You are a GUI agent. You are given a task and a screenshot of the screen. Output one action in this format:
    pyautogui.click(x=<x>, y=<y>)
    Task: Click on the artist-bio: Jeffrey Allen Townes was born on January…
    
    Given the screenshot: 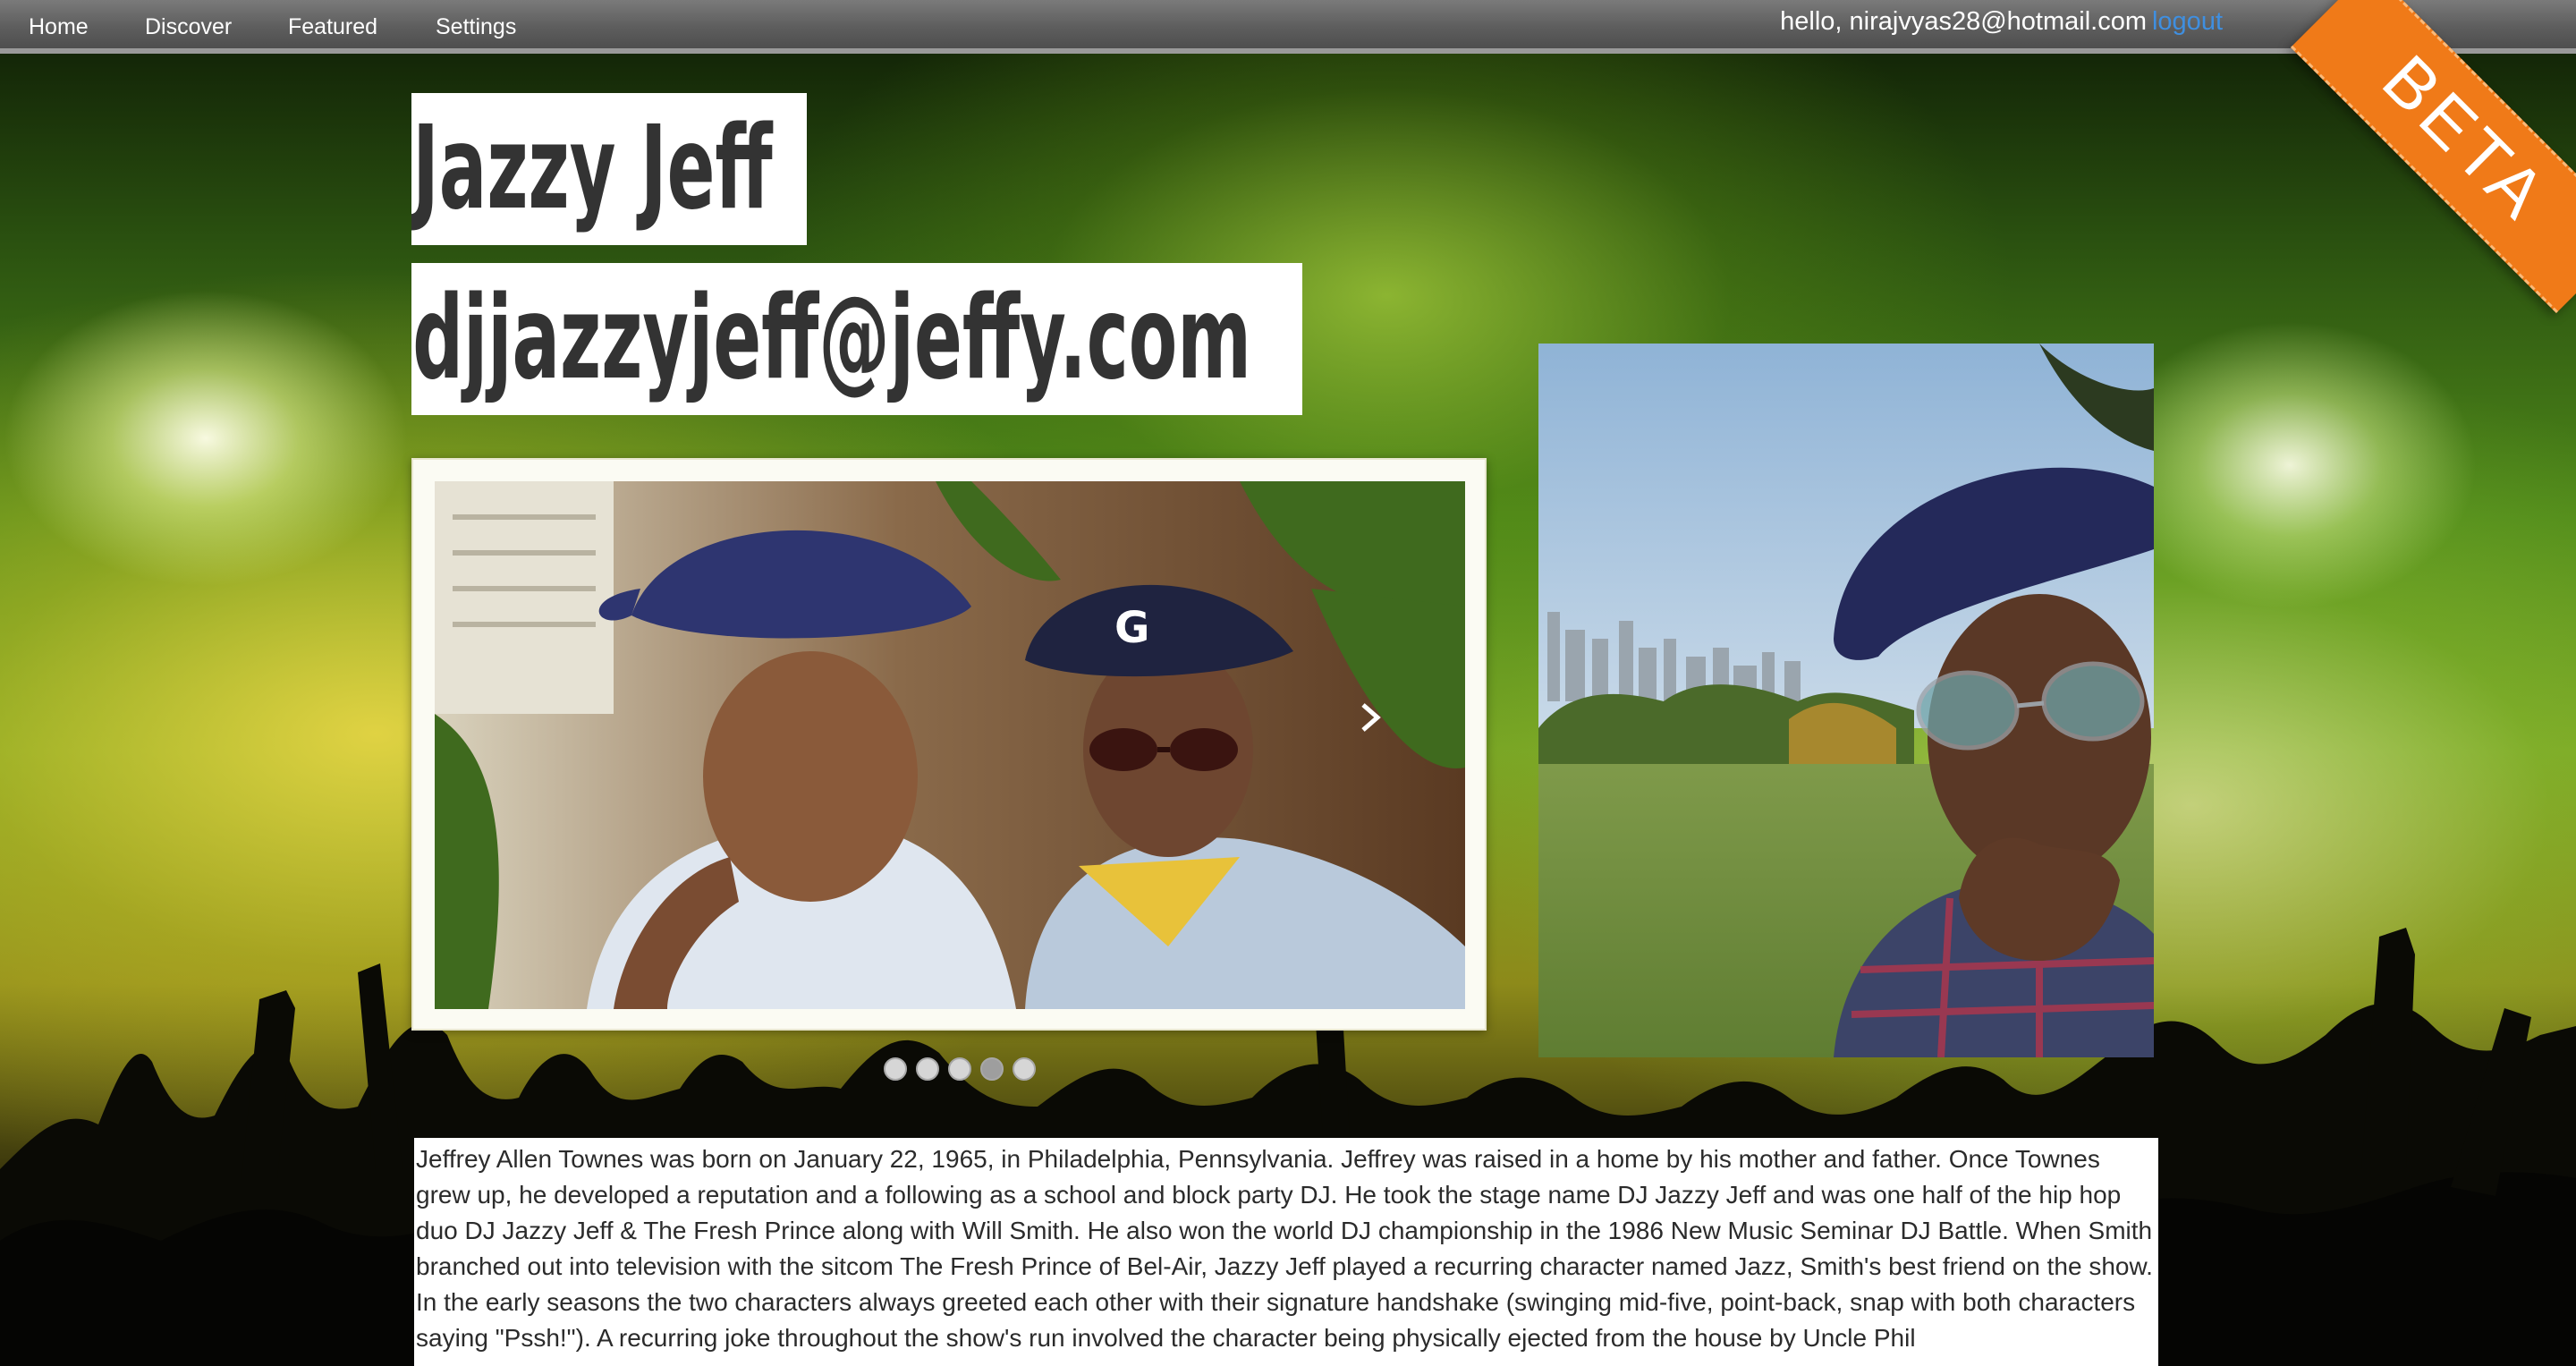 What is the action you would take?
    pyautogui.click(x=1286, y=1252)
    